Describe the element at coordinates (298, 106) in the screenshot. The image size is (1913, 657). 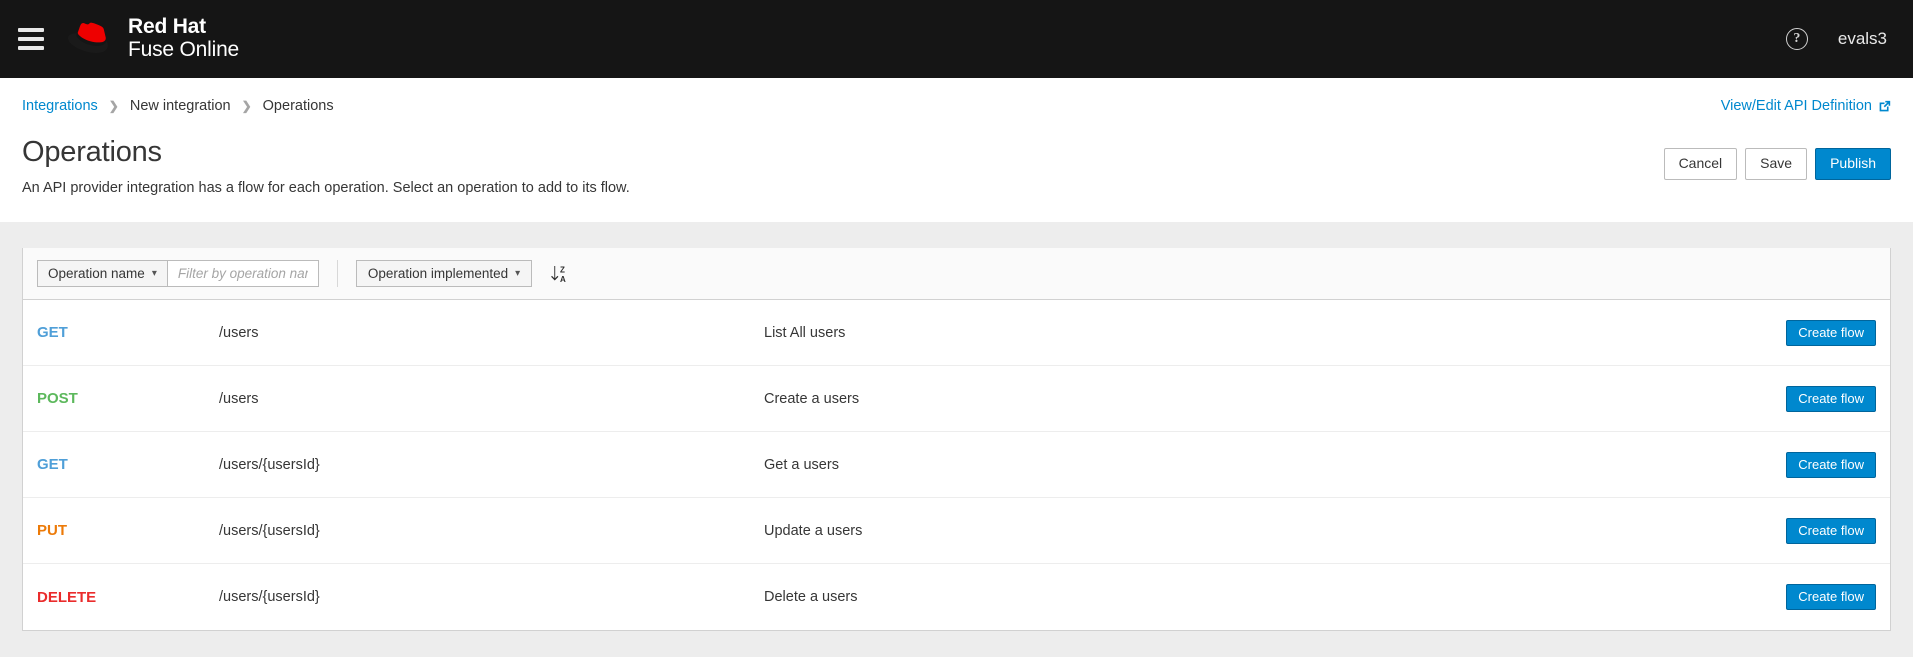
I see `breadcrumb-item-operations: Operations` at that location.